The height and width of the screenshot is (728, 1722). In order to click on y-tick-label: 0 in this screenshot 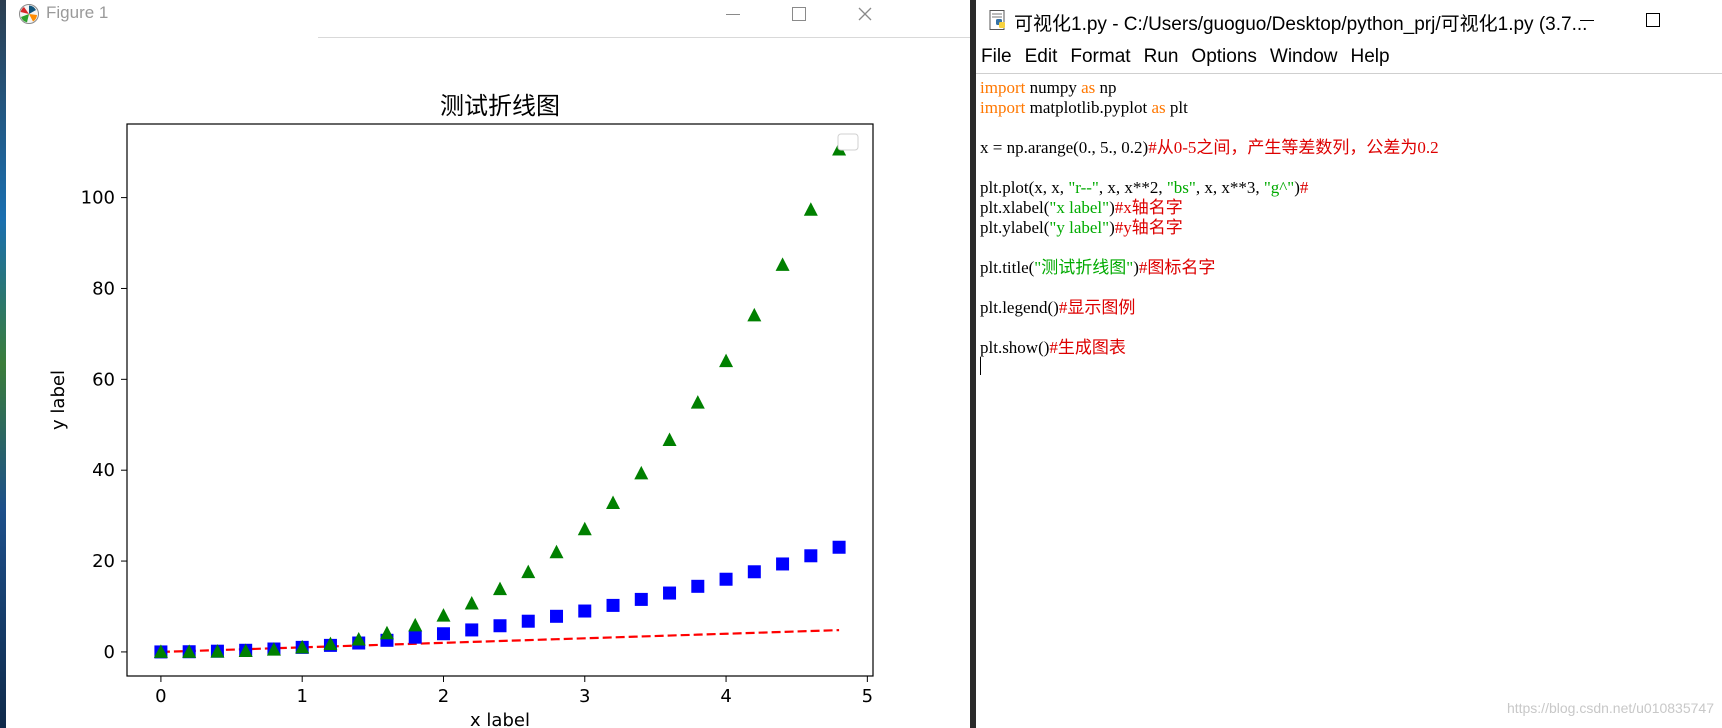, I will do `click(109, 652)`.